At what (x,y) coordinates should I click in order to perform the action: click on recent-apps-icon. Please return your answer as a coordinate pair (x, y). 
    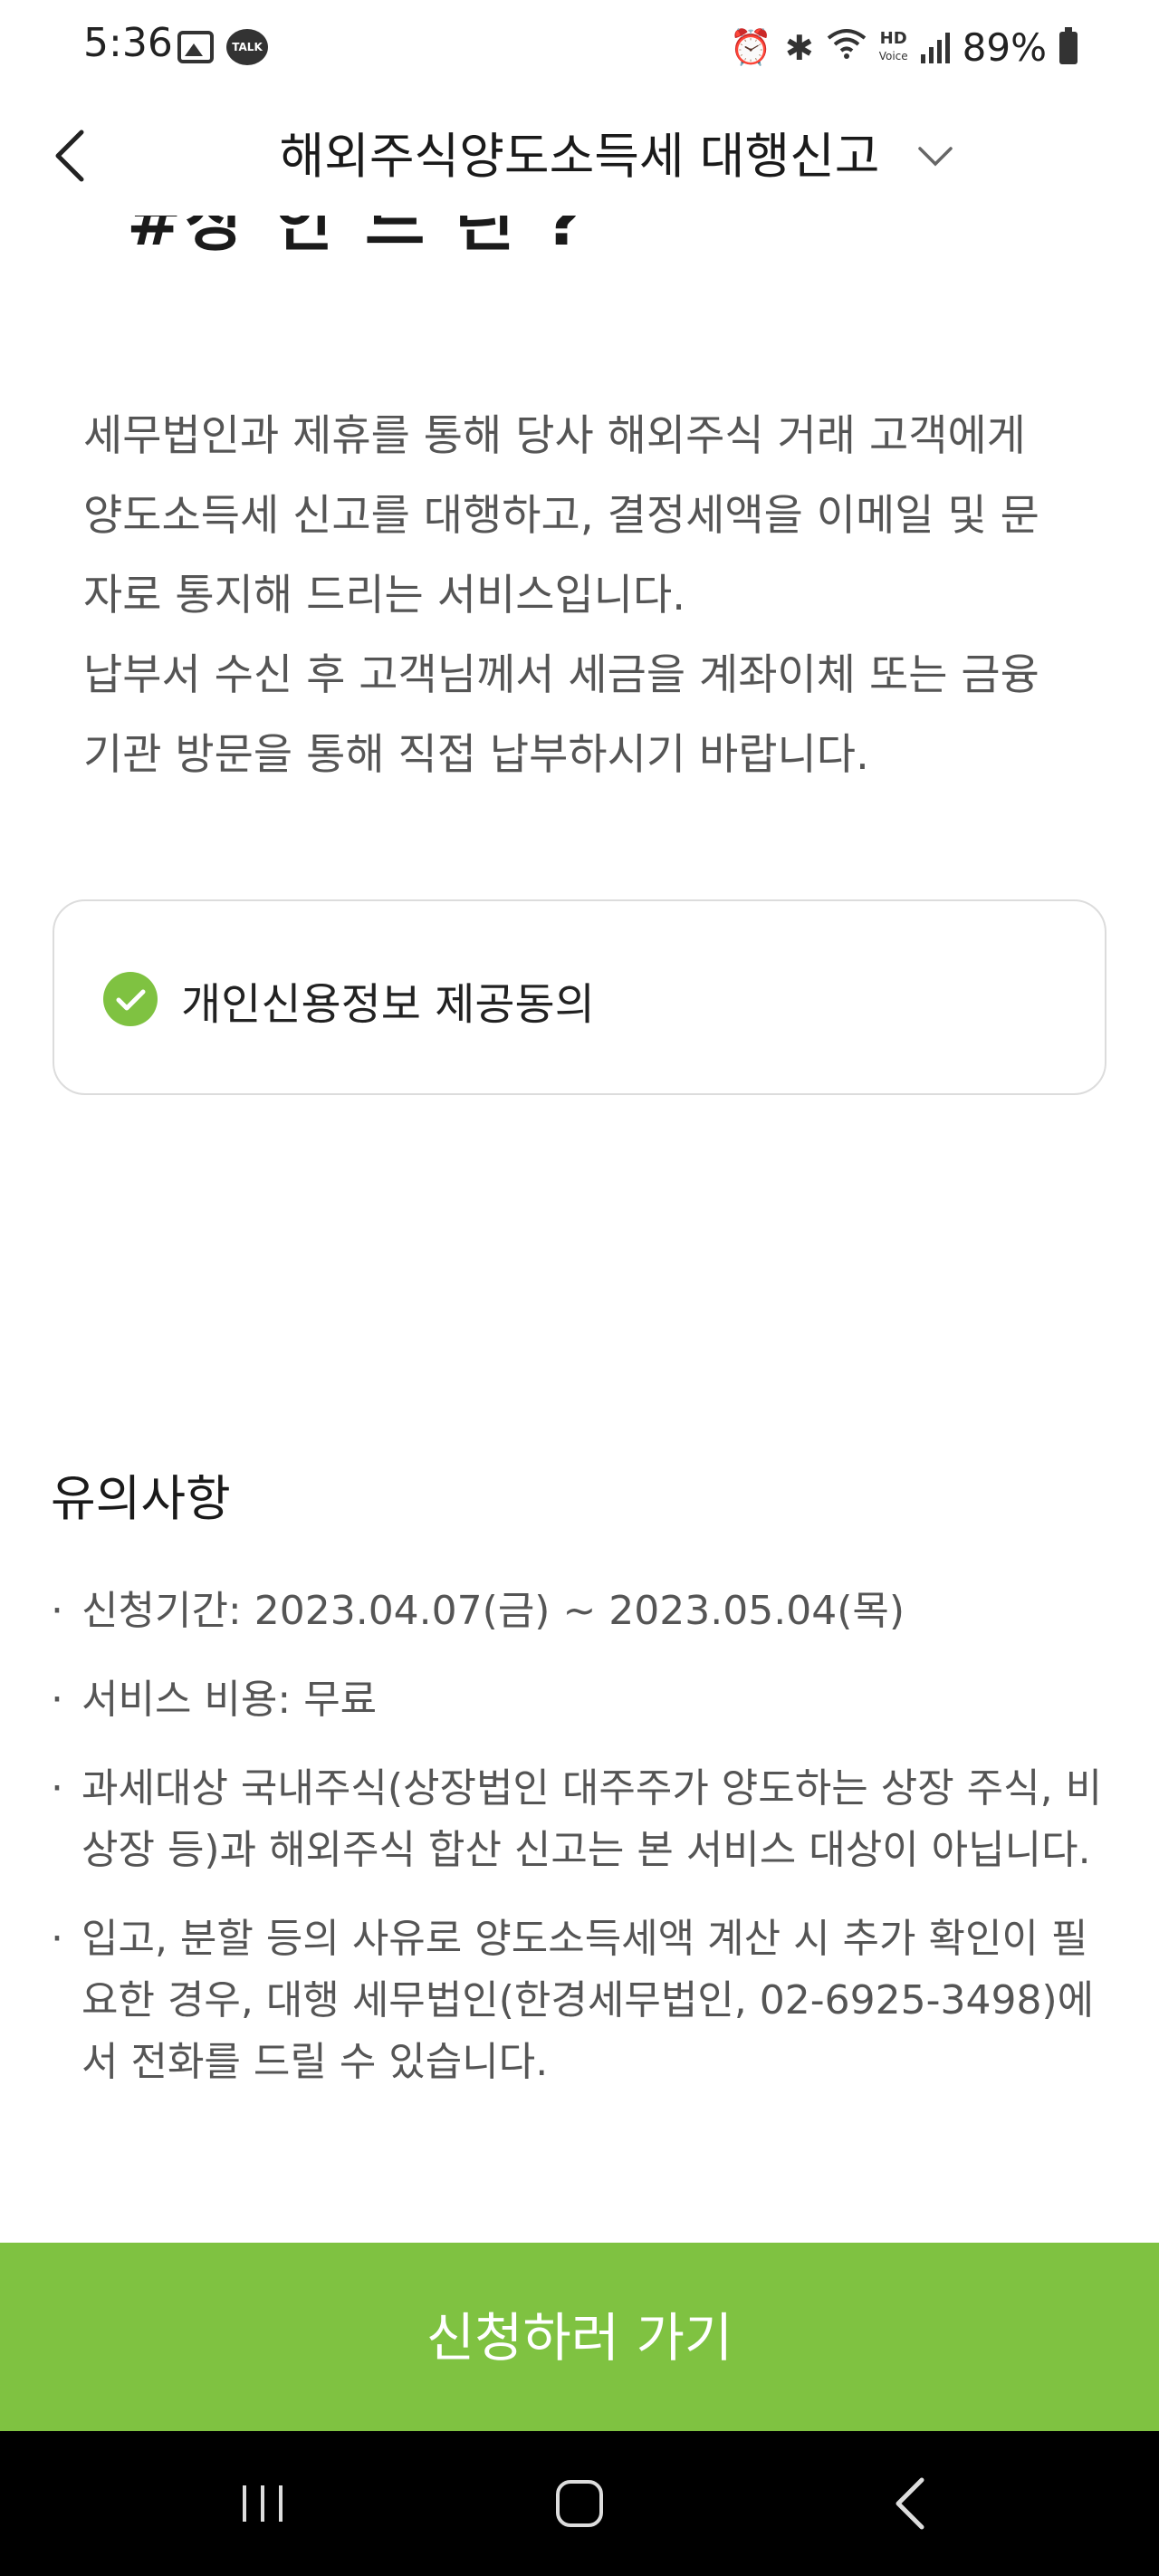
    Looking at the image, I should click on (262, 2503).